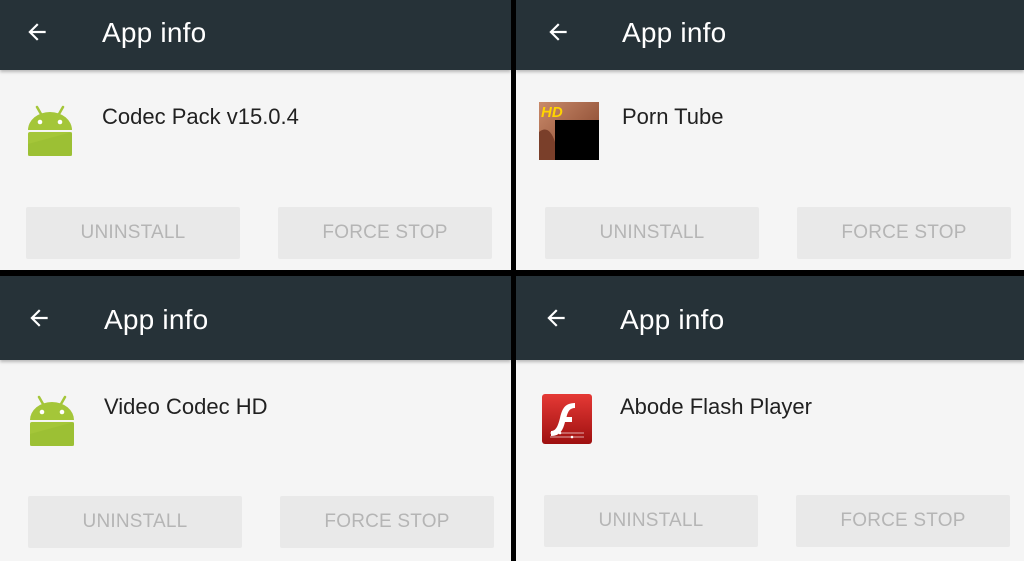 The width and height of the screenshot is (1024, 561). I want to click on hd-badge: HD, so click(552, 112).